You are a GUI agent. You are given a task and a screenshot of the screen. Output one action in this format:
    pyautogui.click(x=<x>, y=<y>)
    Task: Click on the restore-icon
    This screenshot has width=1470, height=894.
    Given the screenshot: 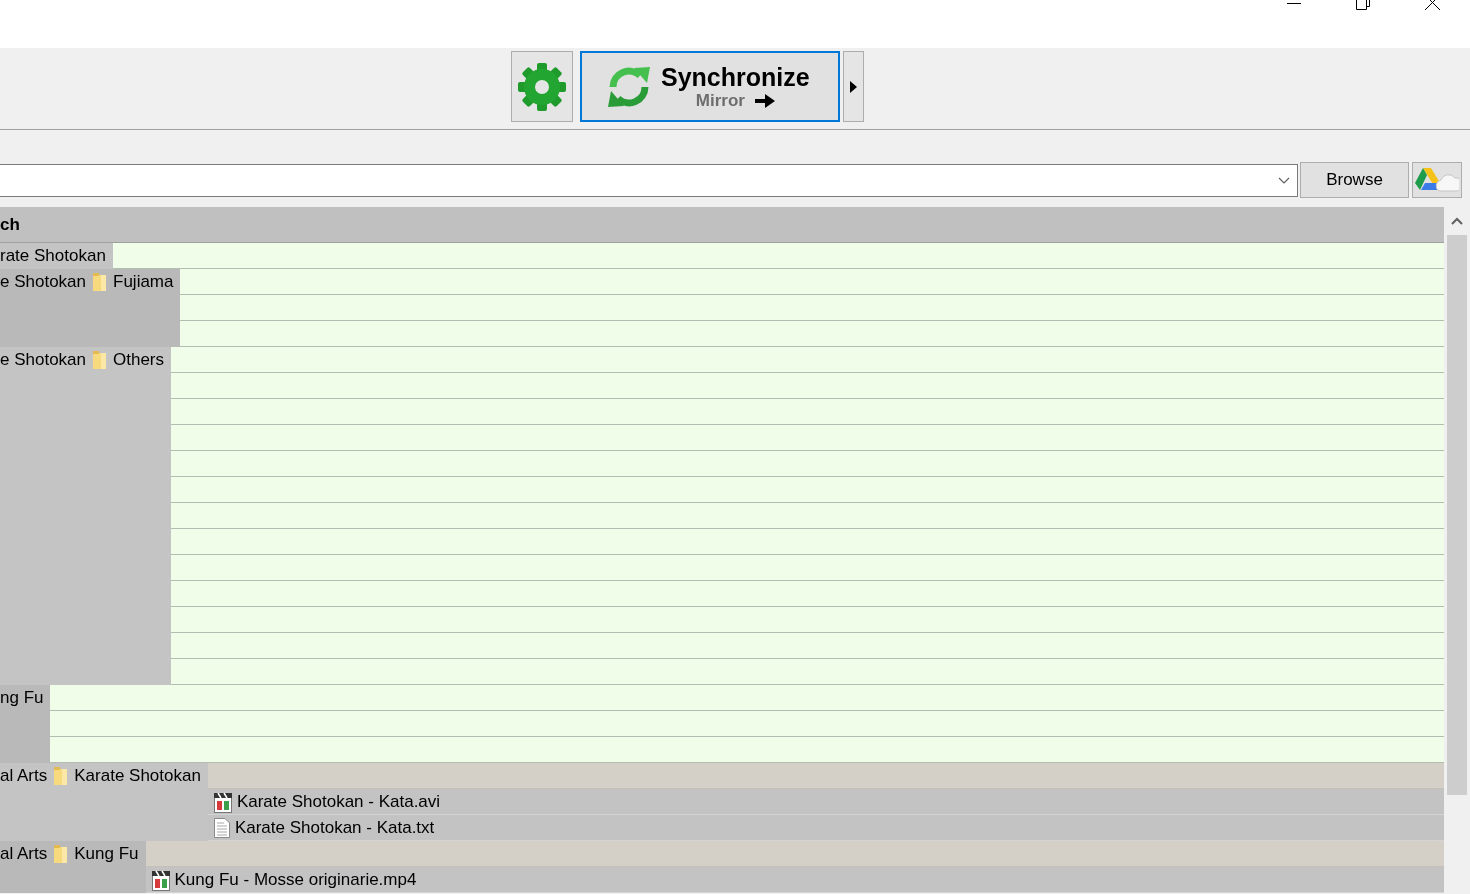 What is the action you would take?
    pyautogui.click(x=1363, y=5)
    